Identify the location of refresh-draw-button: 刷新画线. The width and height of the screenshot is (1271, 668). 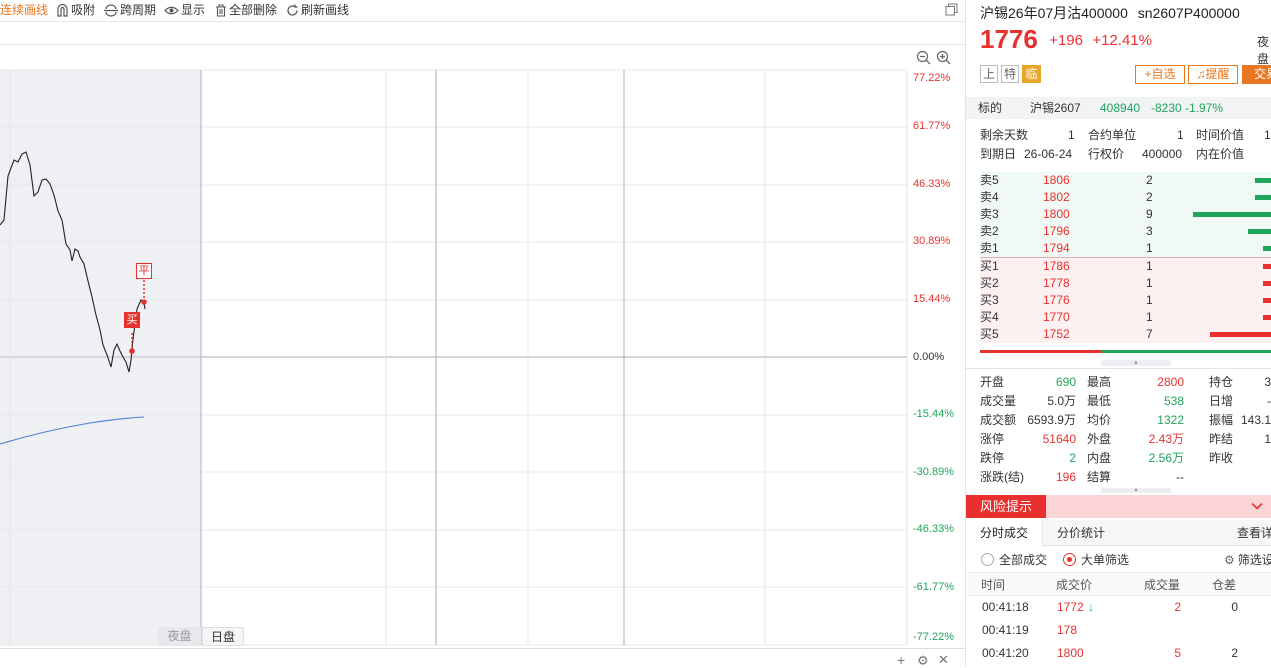
(317, 10).